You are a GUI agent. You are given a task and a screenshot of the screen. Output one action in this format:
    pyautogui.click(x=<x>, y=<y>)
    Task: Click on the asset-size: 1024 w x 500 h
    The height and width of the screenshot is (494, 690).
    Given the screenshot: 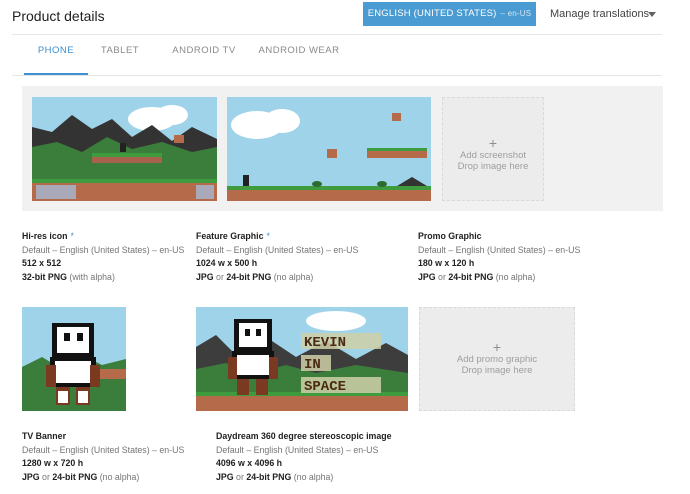 What is the action you would take?
    pyautogui.click(x=227, y=263)
    